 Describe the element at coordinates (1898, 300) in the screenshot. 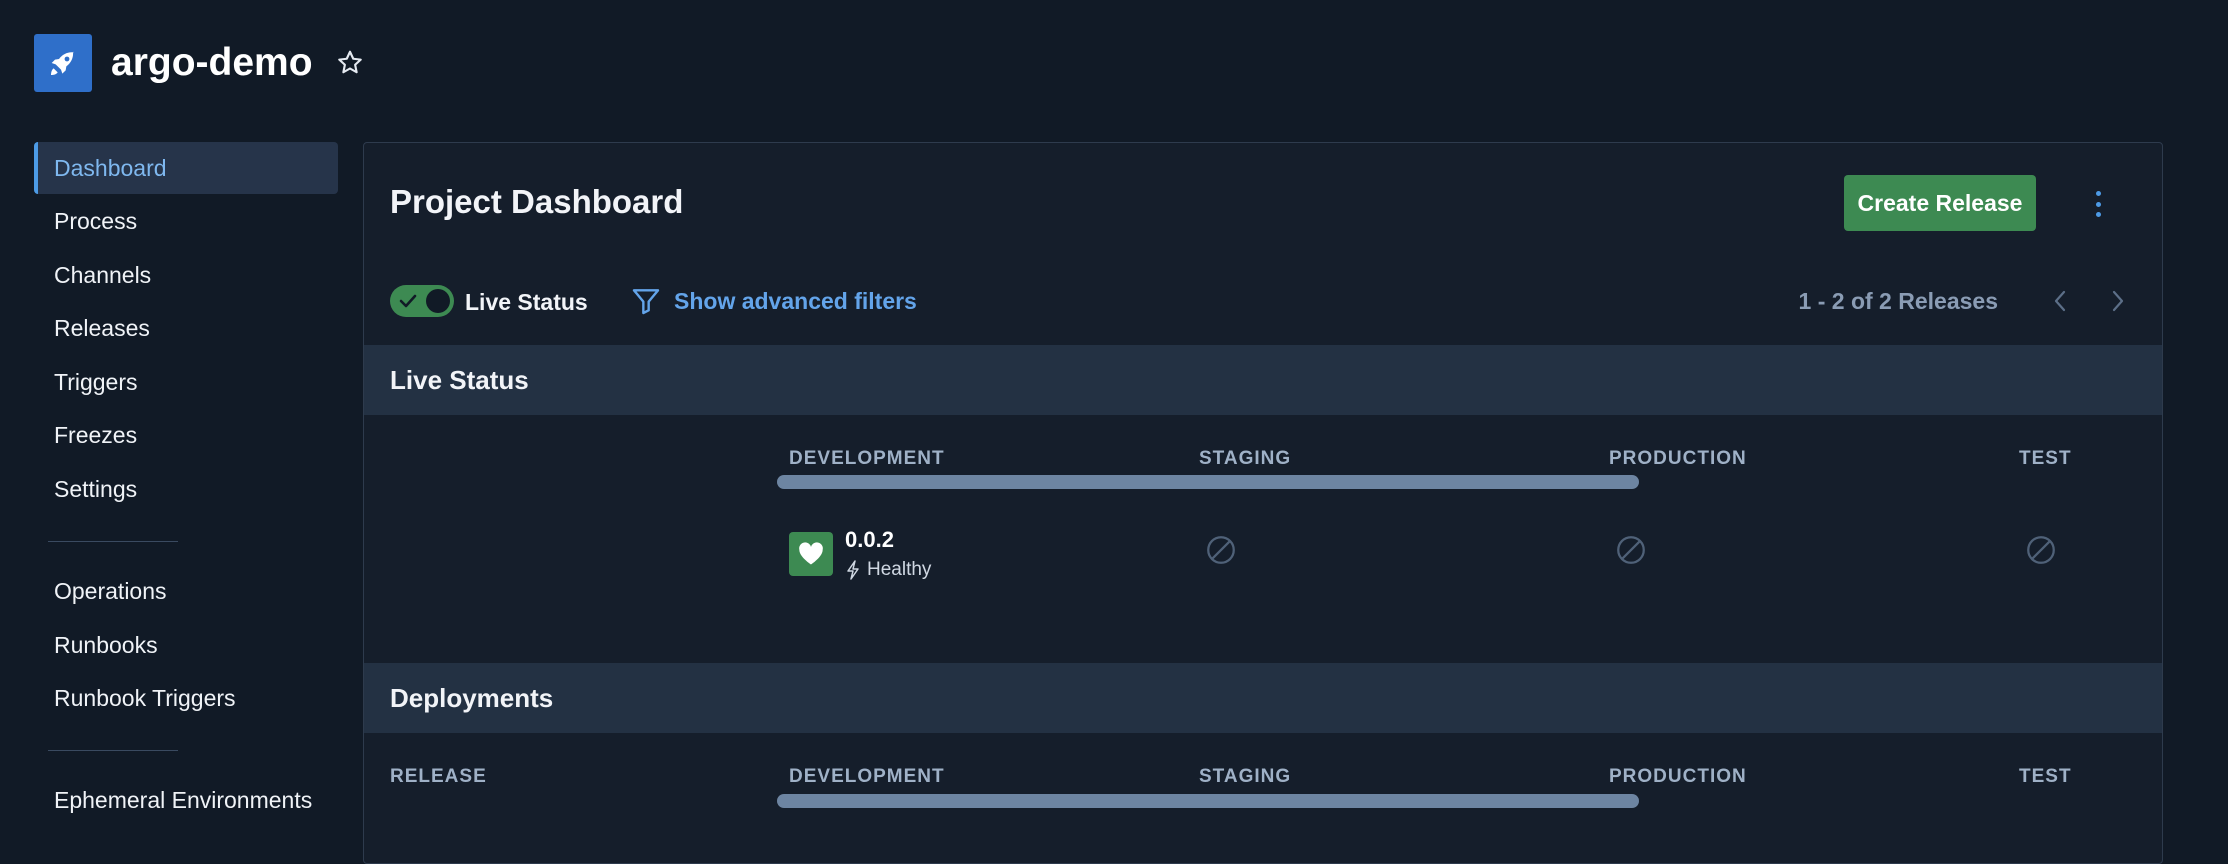

I see `pagination-label: 1 - 2 of 2 Releases` at that location.